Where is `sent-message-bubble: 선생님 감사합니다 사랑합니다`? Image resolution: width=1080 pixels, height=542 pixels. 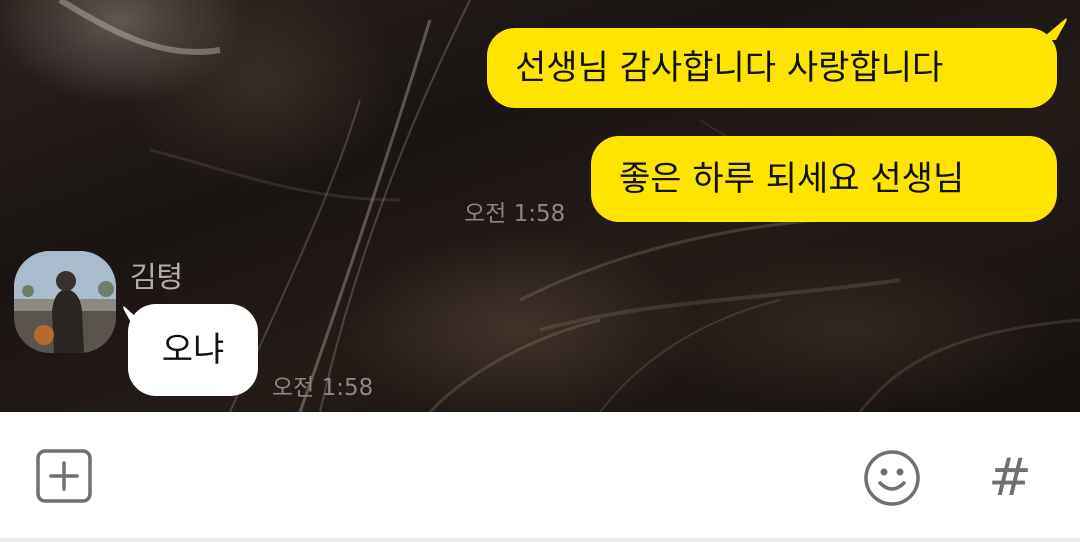
sent-message-bubble: 선생님 감사합니다 사랑합니다 is located at coordinates (772, 68).